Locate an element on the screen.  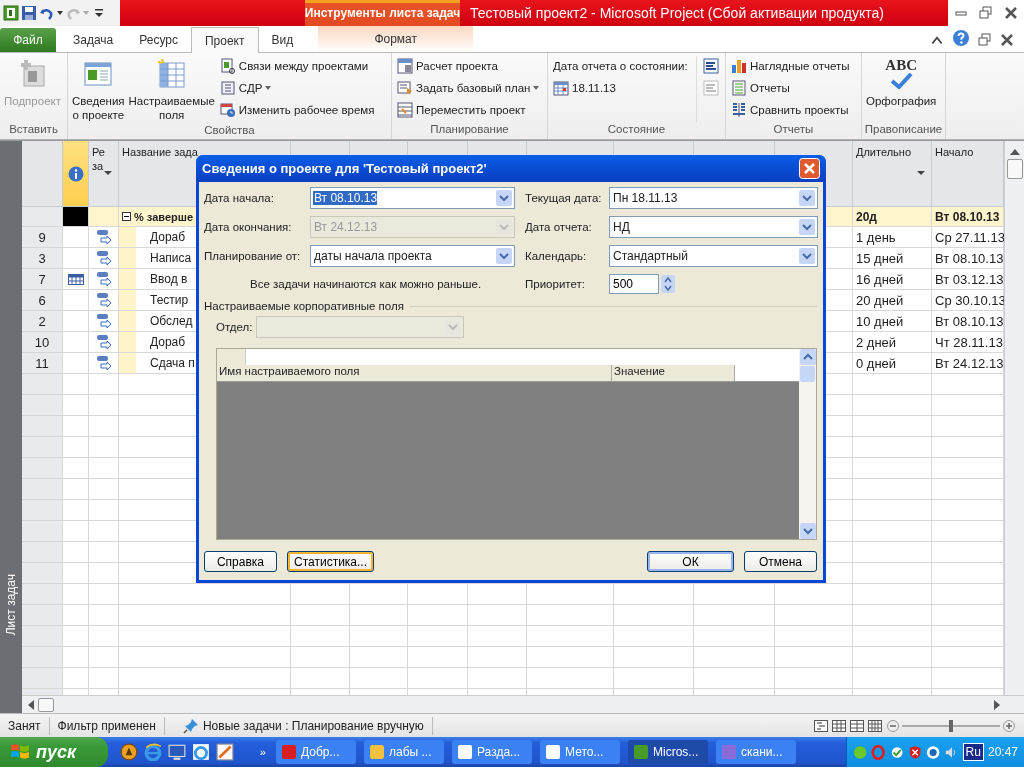
column-header: Имя настраиваемого поля is located at coordinates (414, 373).